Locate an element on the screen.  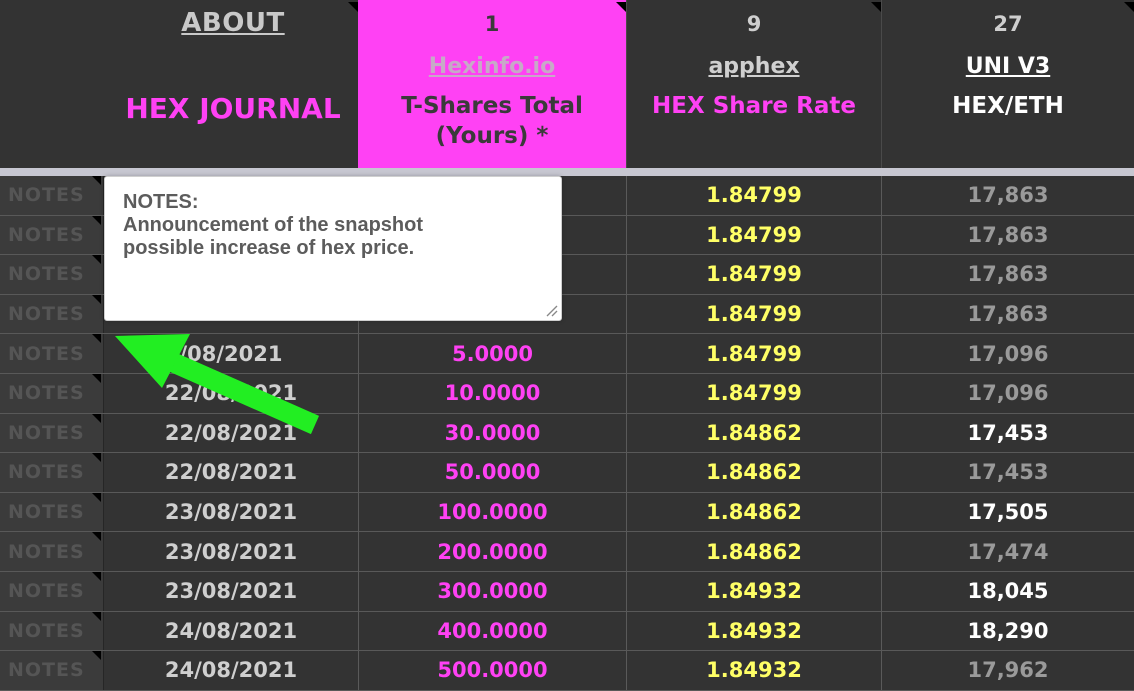
column-title: HEX/ETH is located at coordinates (1008, 106).